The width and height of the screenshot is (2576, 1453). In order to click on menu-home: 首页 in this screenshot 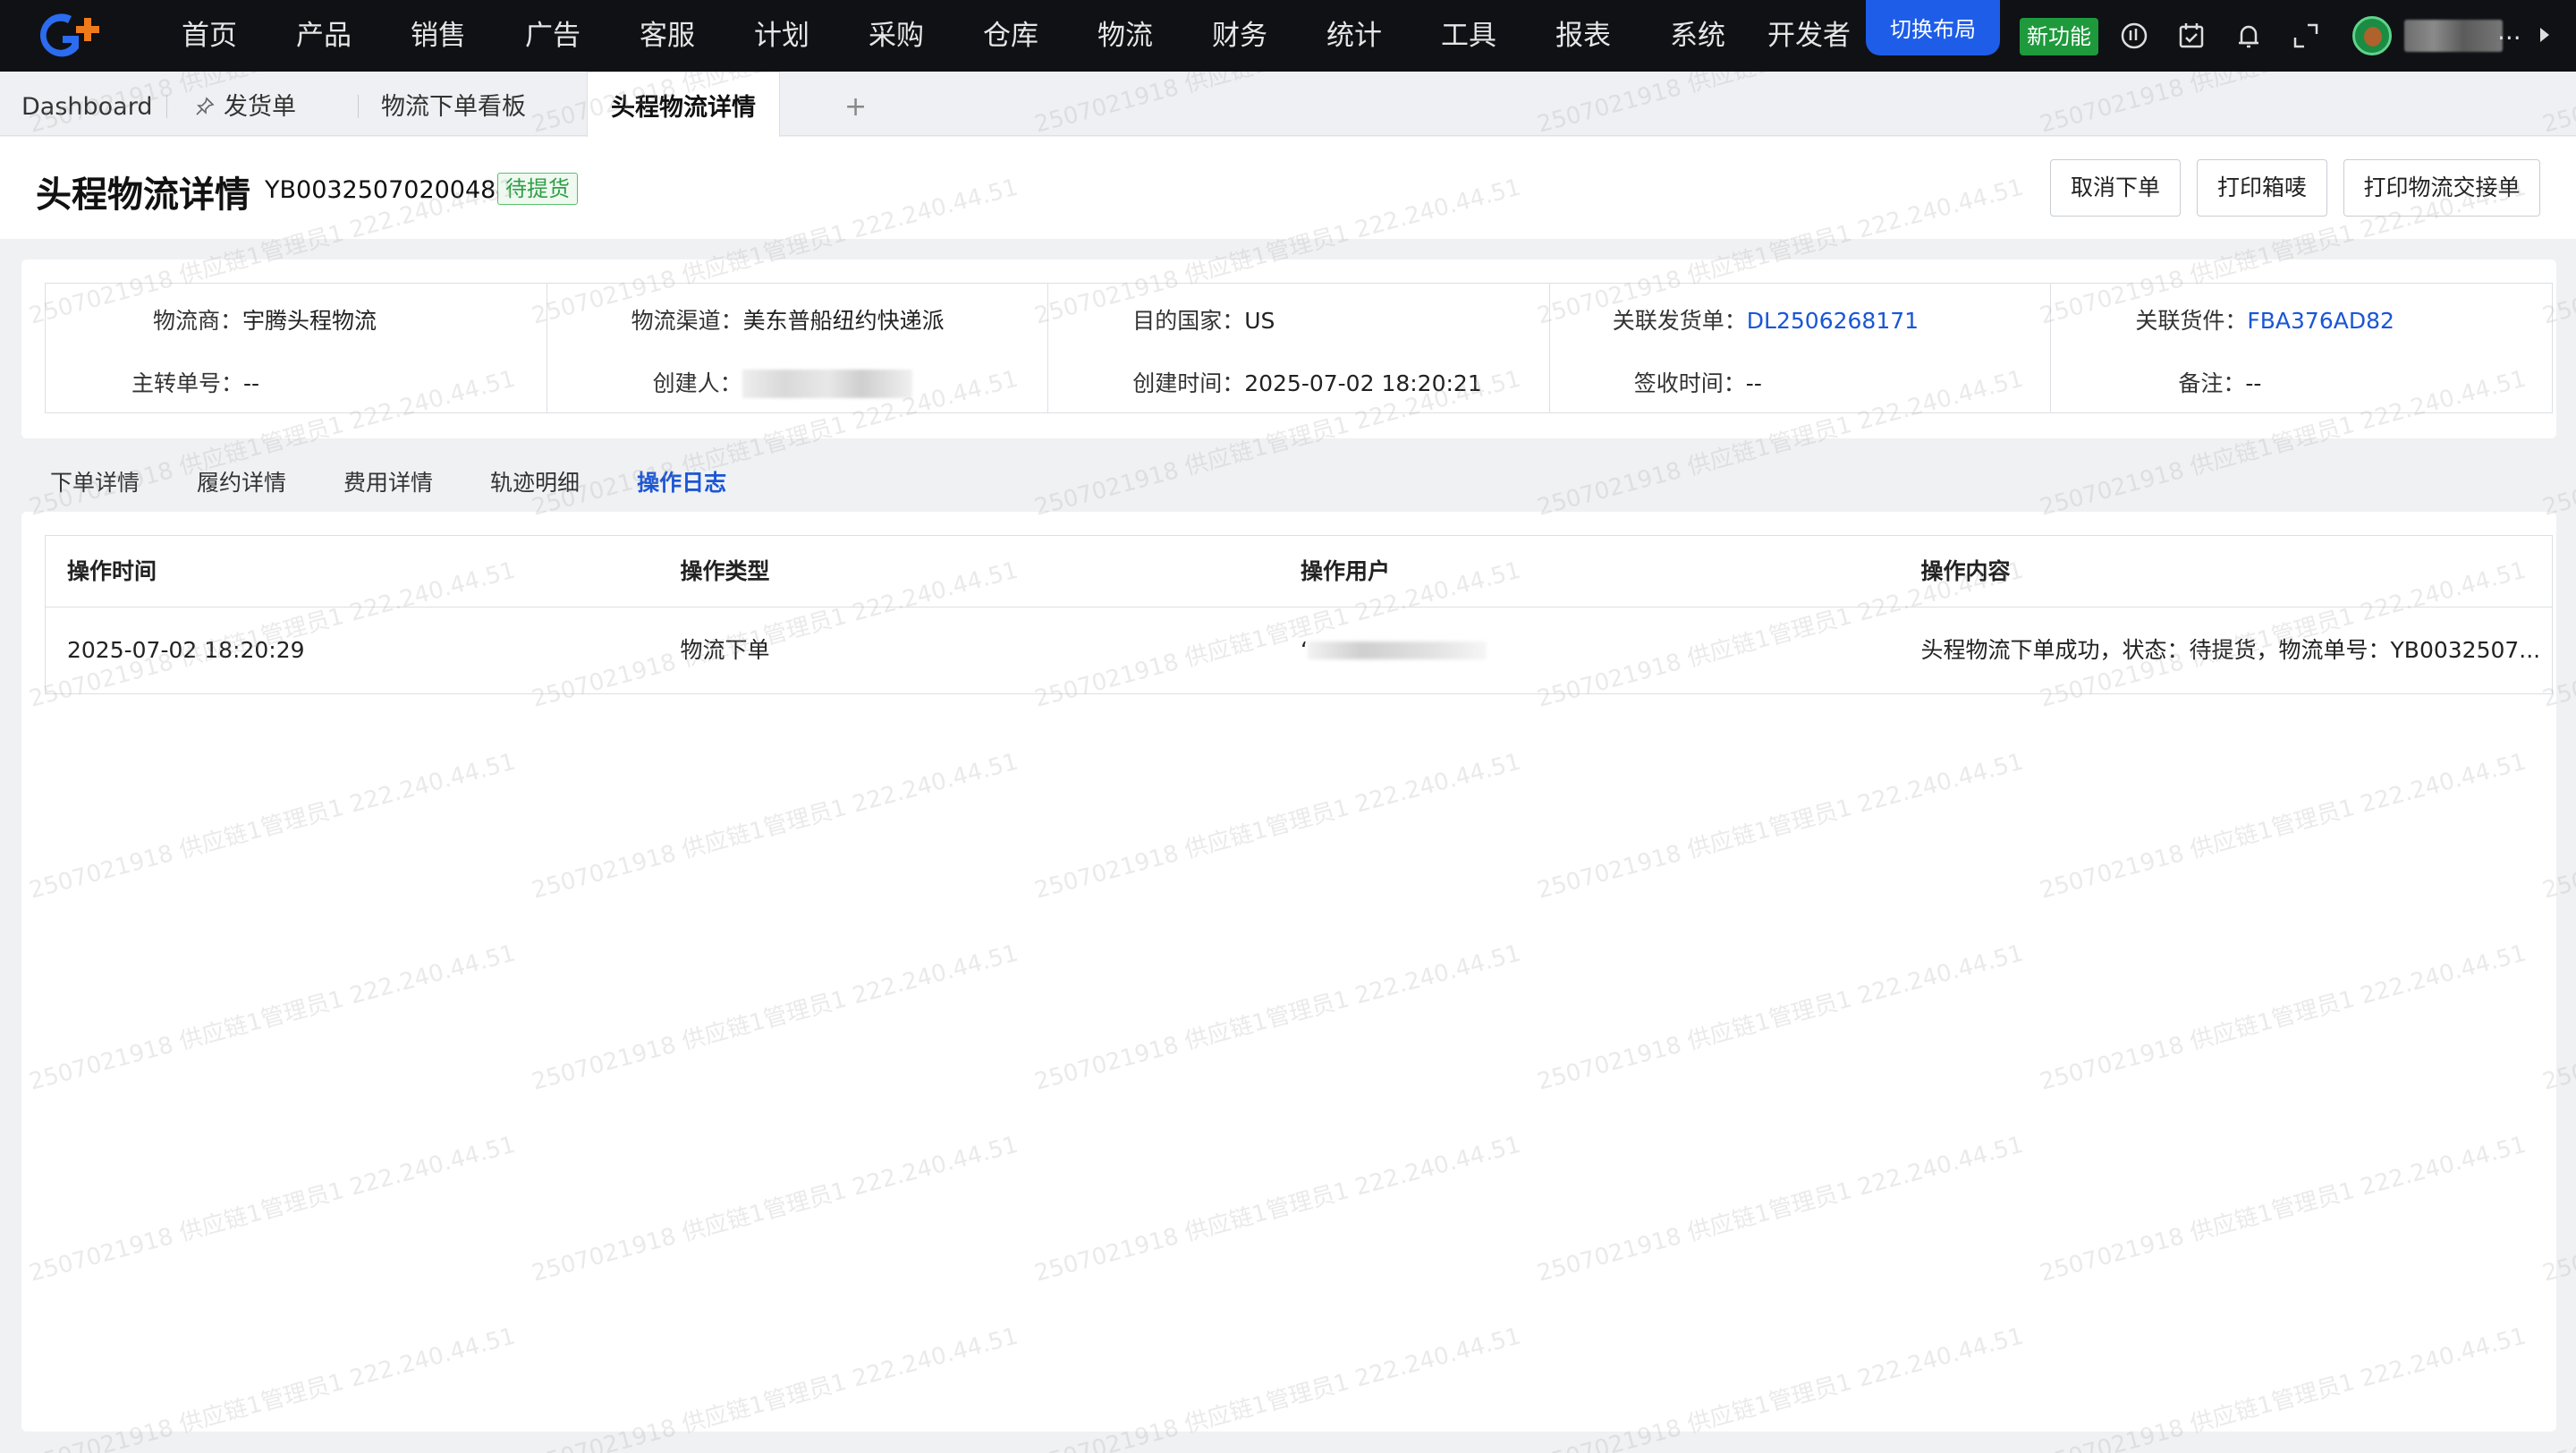, I will do `click(209, 36)`.